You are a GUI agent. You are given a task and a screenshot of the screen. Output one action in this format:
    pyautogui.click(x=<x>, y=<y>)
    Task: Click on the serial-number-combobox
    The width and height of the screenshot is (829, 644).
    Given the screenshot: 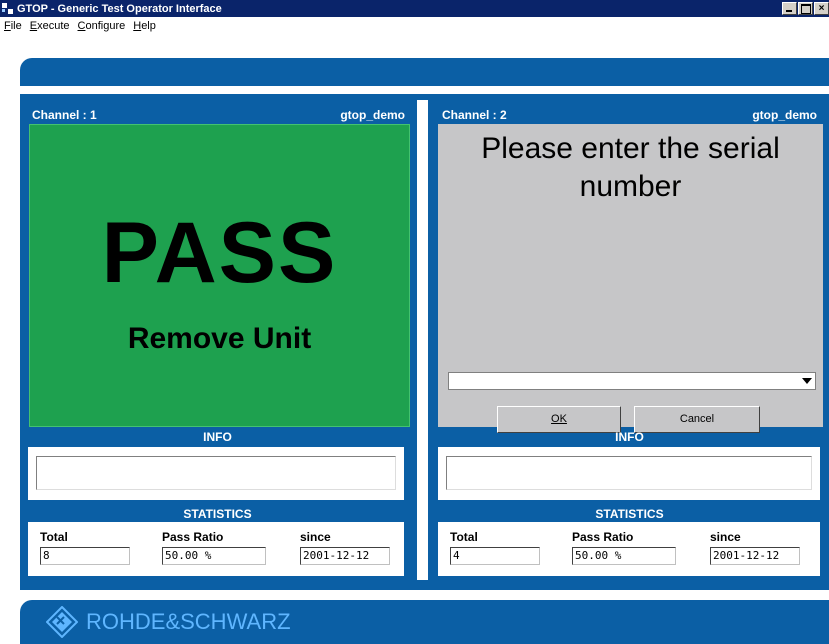 What is the action you would take?
    pyautogui.click(x=632, y=381)
    